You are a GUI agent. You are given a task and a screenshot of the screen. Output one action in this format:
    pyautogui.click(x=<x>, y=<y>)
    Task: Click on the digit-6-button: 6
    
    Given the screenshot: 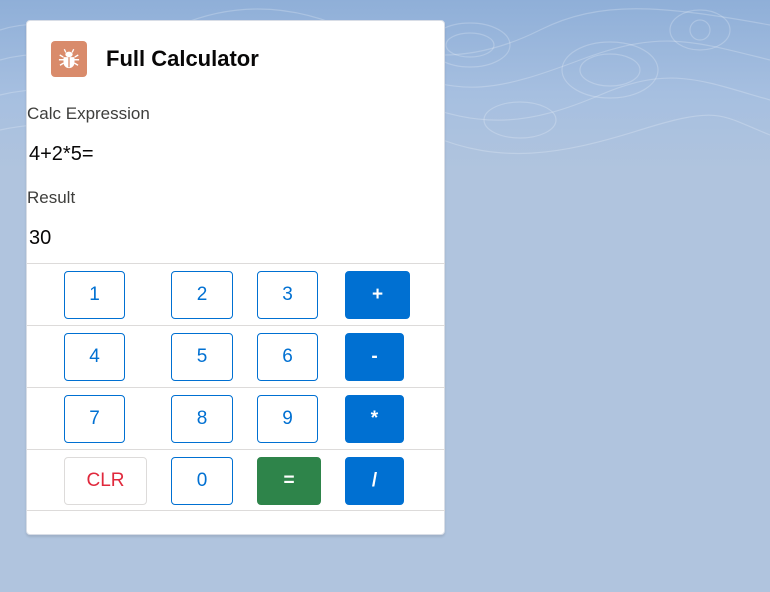 What is the action you would take?
    pyautogui.click(x=287, y=357)
    